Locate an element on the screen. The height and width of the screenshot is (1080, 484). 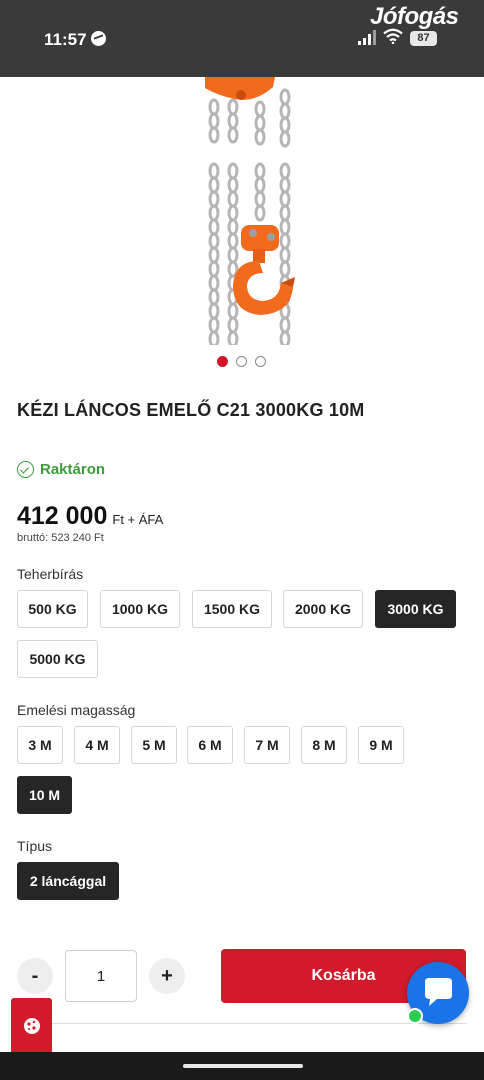
price-value: 412 000 is located at coordinates (62, 516).